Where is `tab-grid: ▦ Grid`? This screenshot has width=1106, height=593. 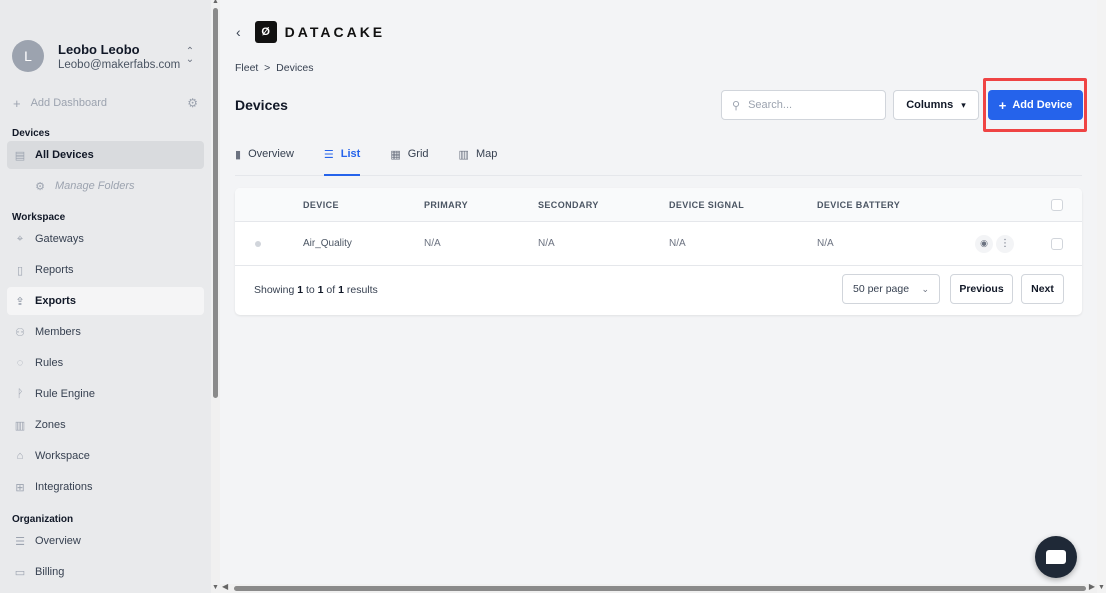
tab-grid: ▦ Grid is located at coordinates (409, 159).